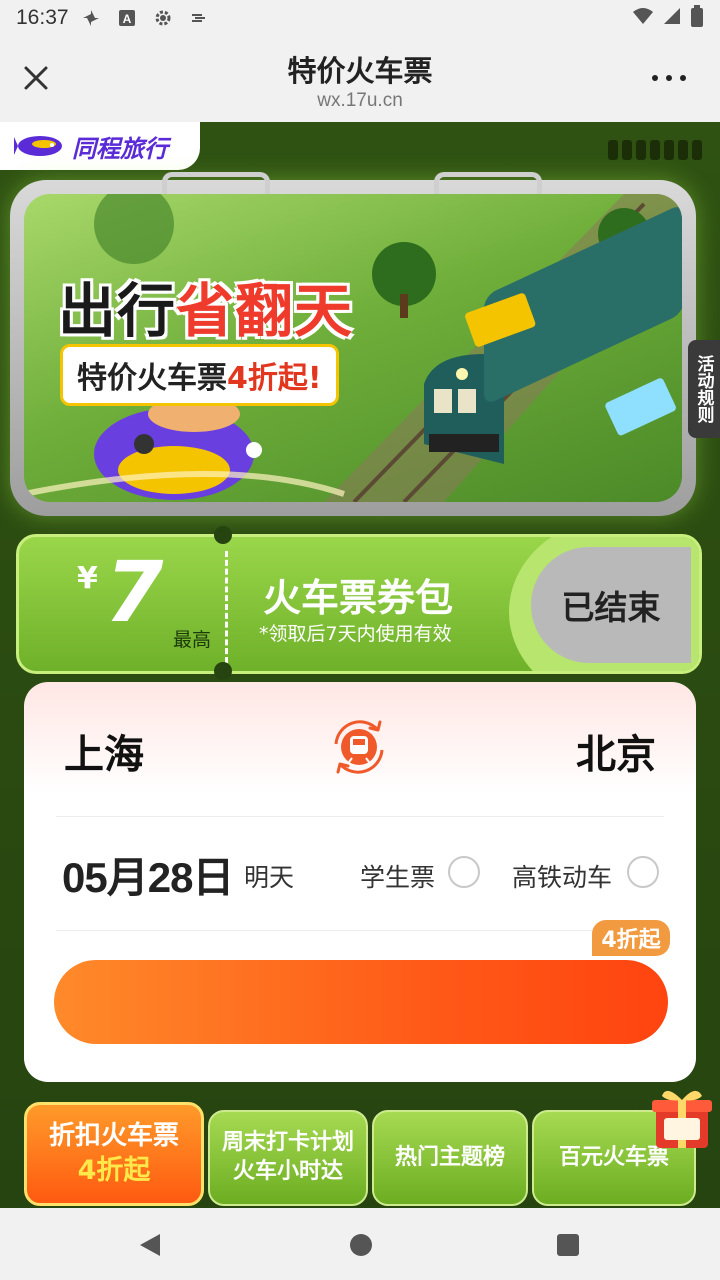 The image size is (720, 1280). What do you see at coordinates (672, 78) in the screenshot?
I see `more-menu-icon` at bounding box center [672, 78].